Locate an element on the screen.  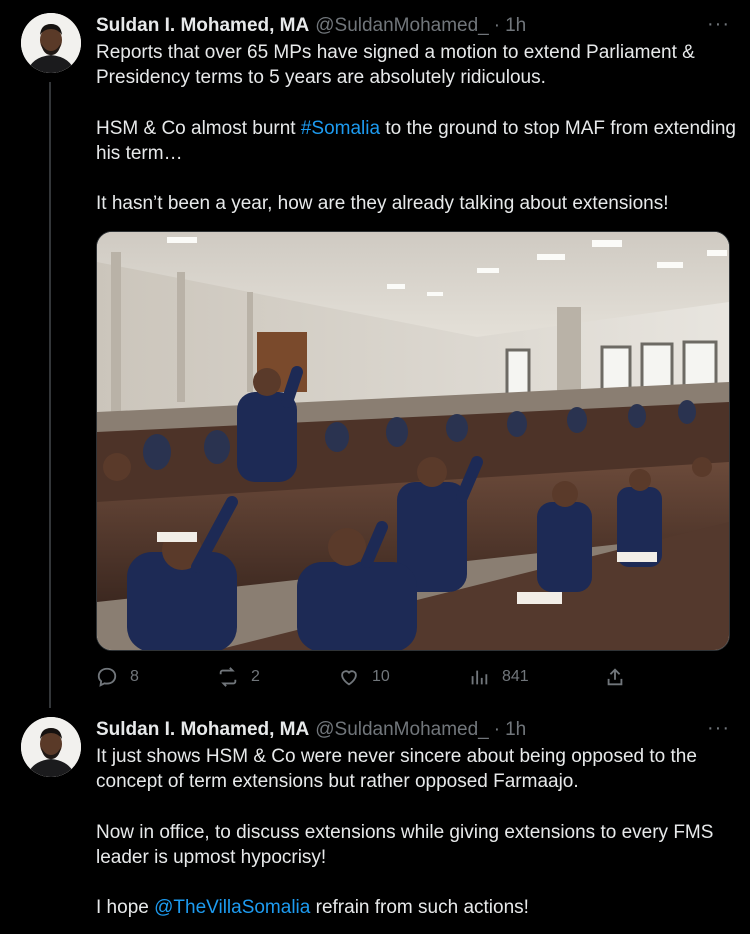
thread-connector-line is located at coordinates (50, 395).